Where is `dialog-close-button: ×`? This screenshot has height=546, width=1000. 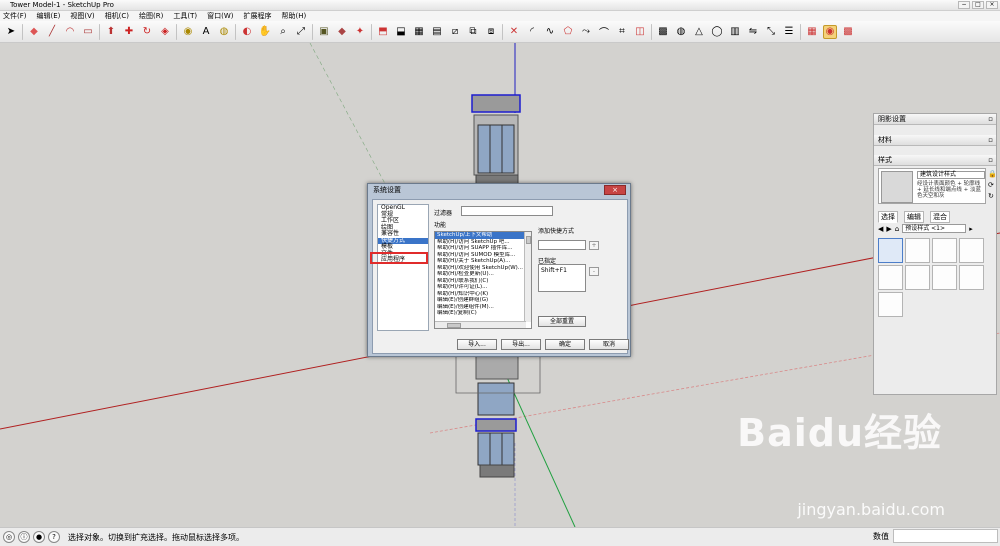 dialog-close-button: × is located at coordinates (615, 190).